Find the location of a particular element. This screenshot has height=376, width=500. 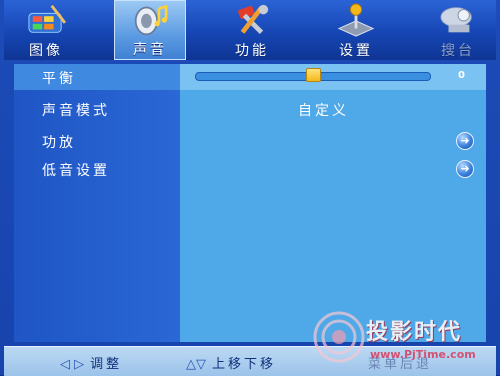

palette-icon is located at coordinates (47, 18).